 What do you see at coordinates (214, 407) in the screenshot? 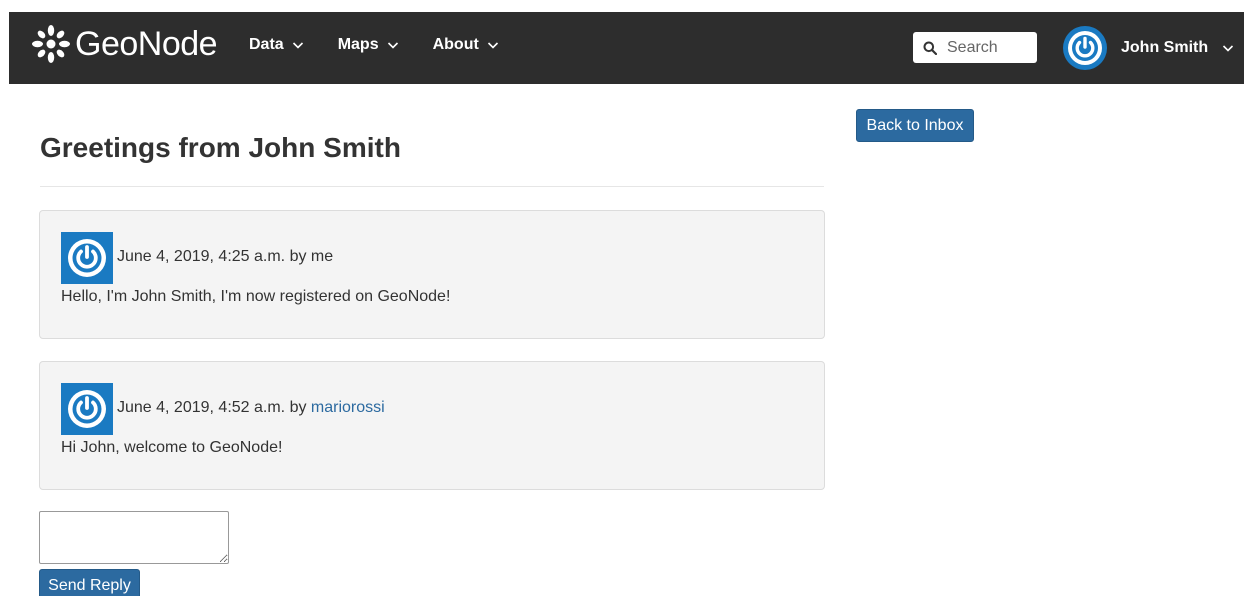
I see `message-meta-date: June 4, 2019, 4:52 a.m. by` at bounding box center [214, 407].